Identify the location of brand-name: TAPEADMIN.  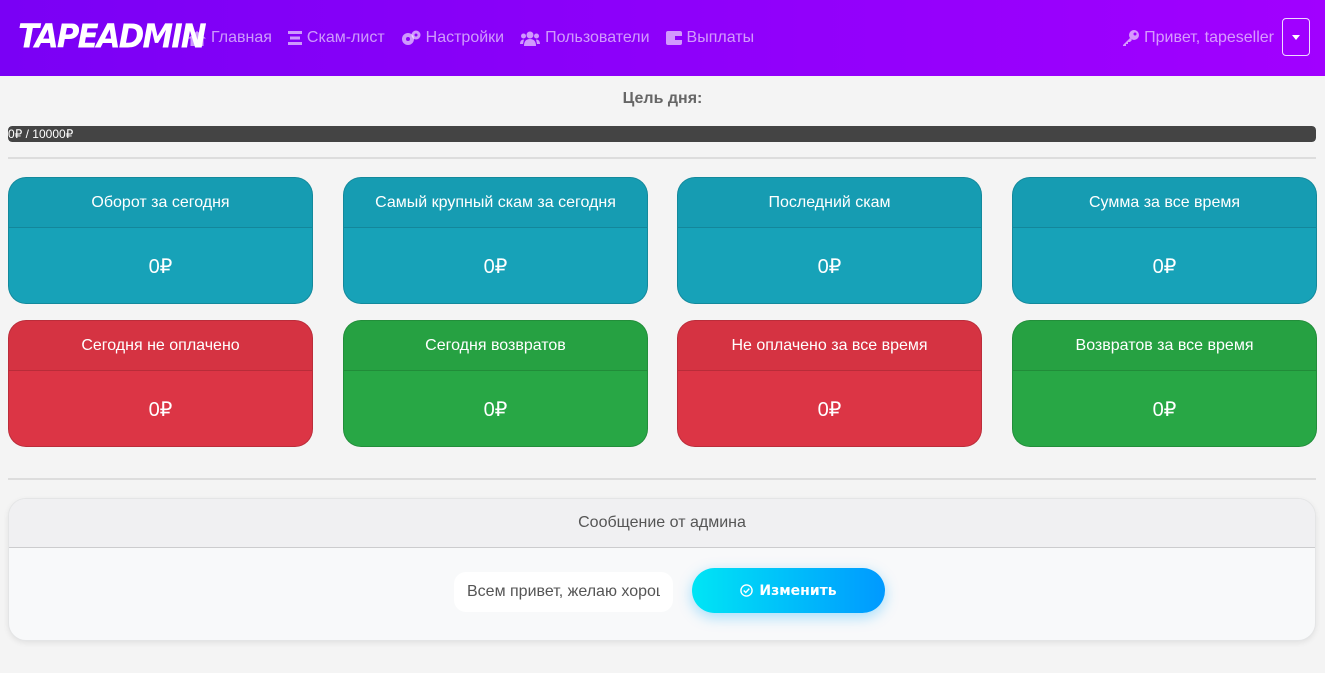
(112, 37).